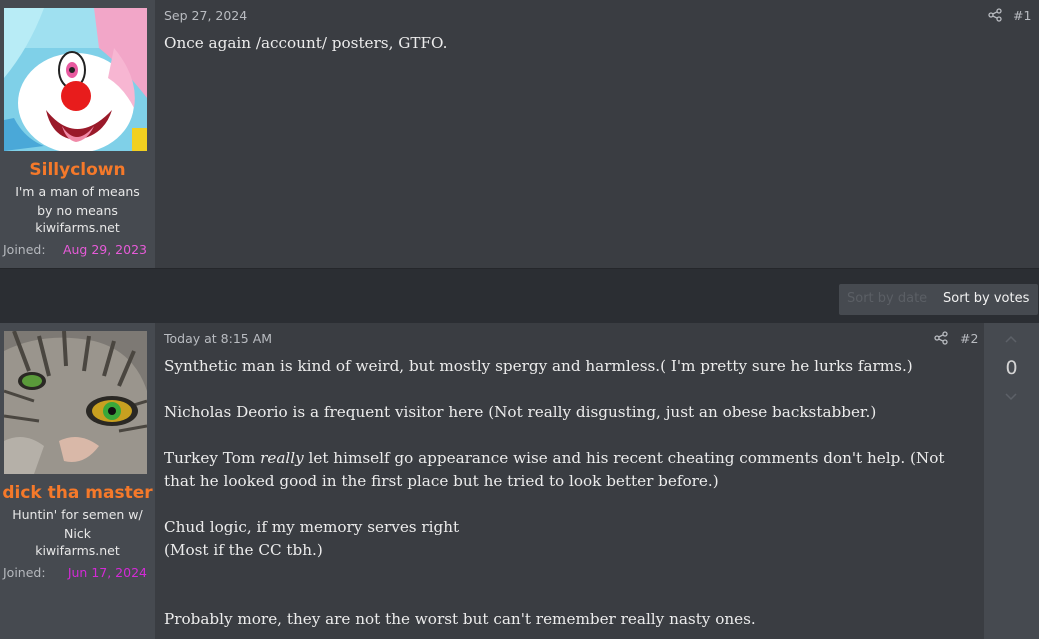 This screenshot has height=639, width=1039. I want to click on post-number: #1, so click(1022, 15).